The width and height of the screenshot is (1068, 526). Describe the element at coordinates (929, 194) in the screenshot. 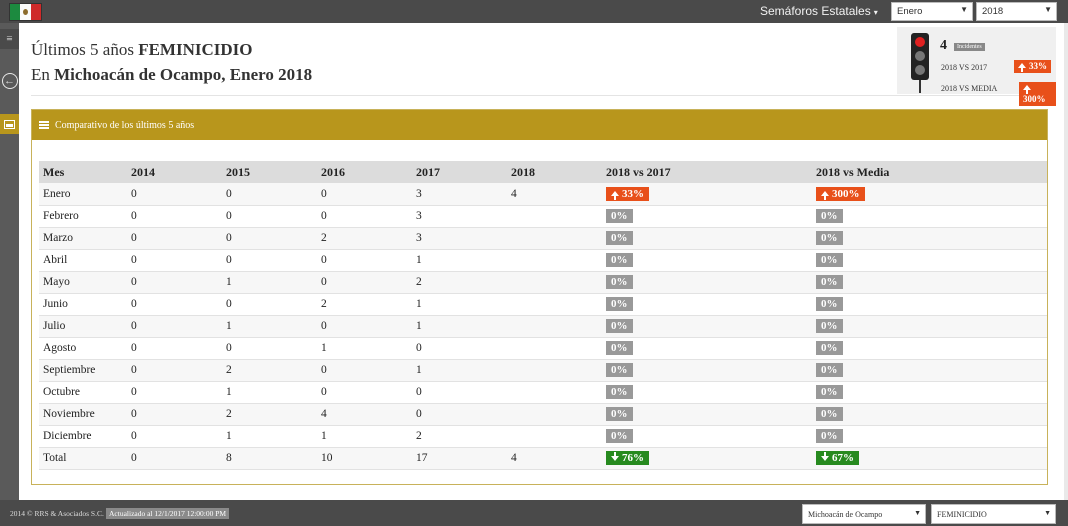

I see `vs-media-cell: 300%` at that location.